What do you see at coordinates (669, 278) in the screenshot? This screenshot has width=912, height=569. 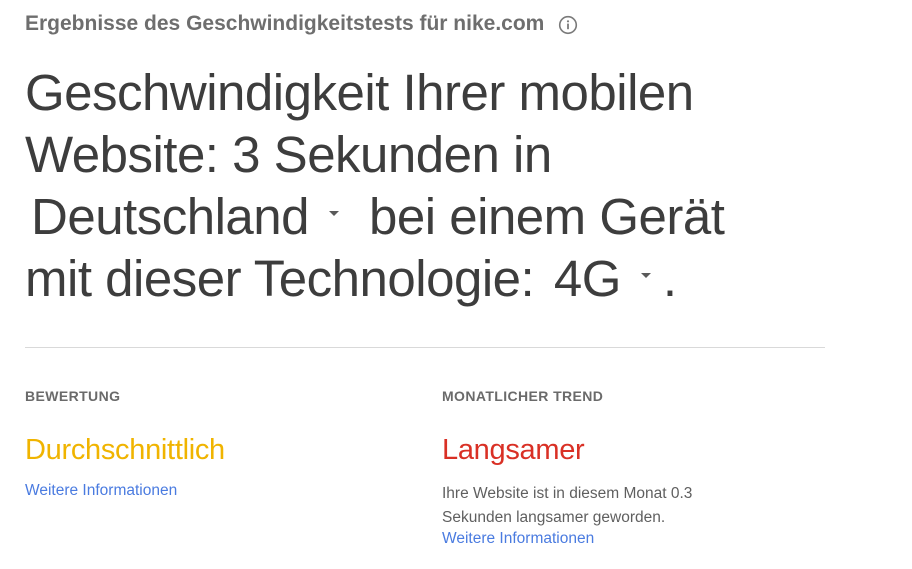 I see `headline-line-4-suffix: .` at bounding box center [669, 278].